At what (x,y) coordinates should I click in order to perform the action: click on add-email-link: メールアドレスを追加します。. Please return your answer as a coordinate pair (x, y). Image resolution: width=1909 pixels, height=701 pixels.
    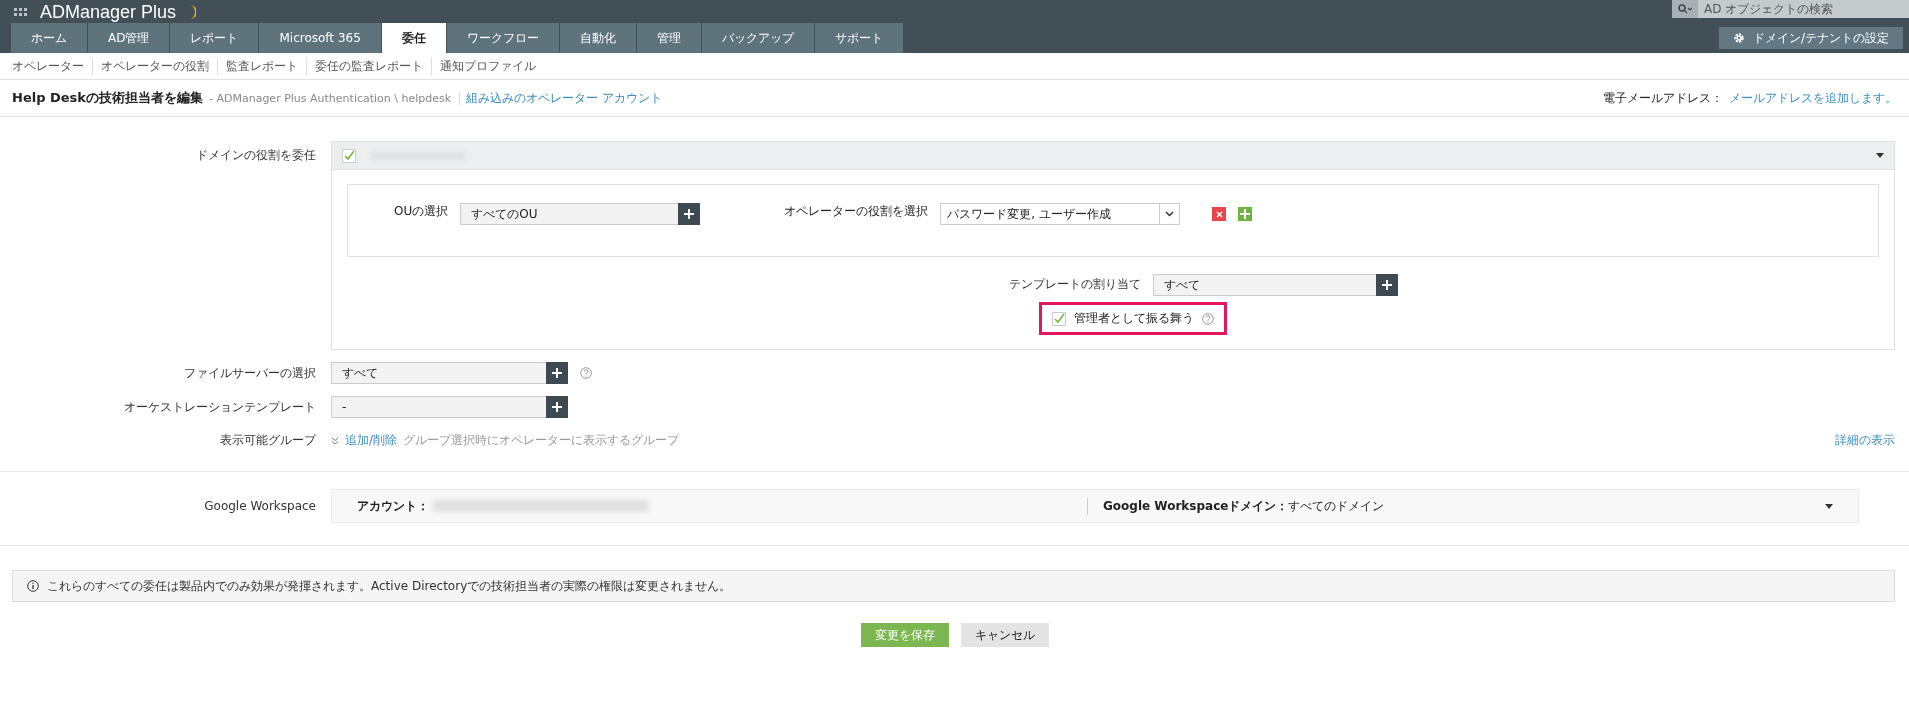
    Looking at the image, I should click on (1813, 98).